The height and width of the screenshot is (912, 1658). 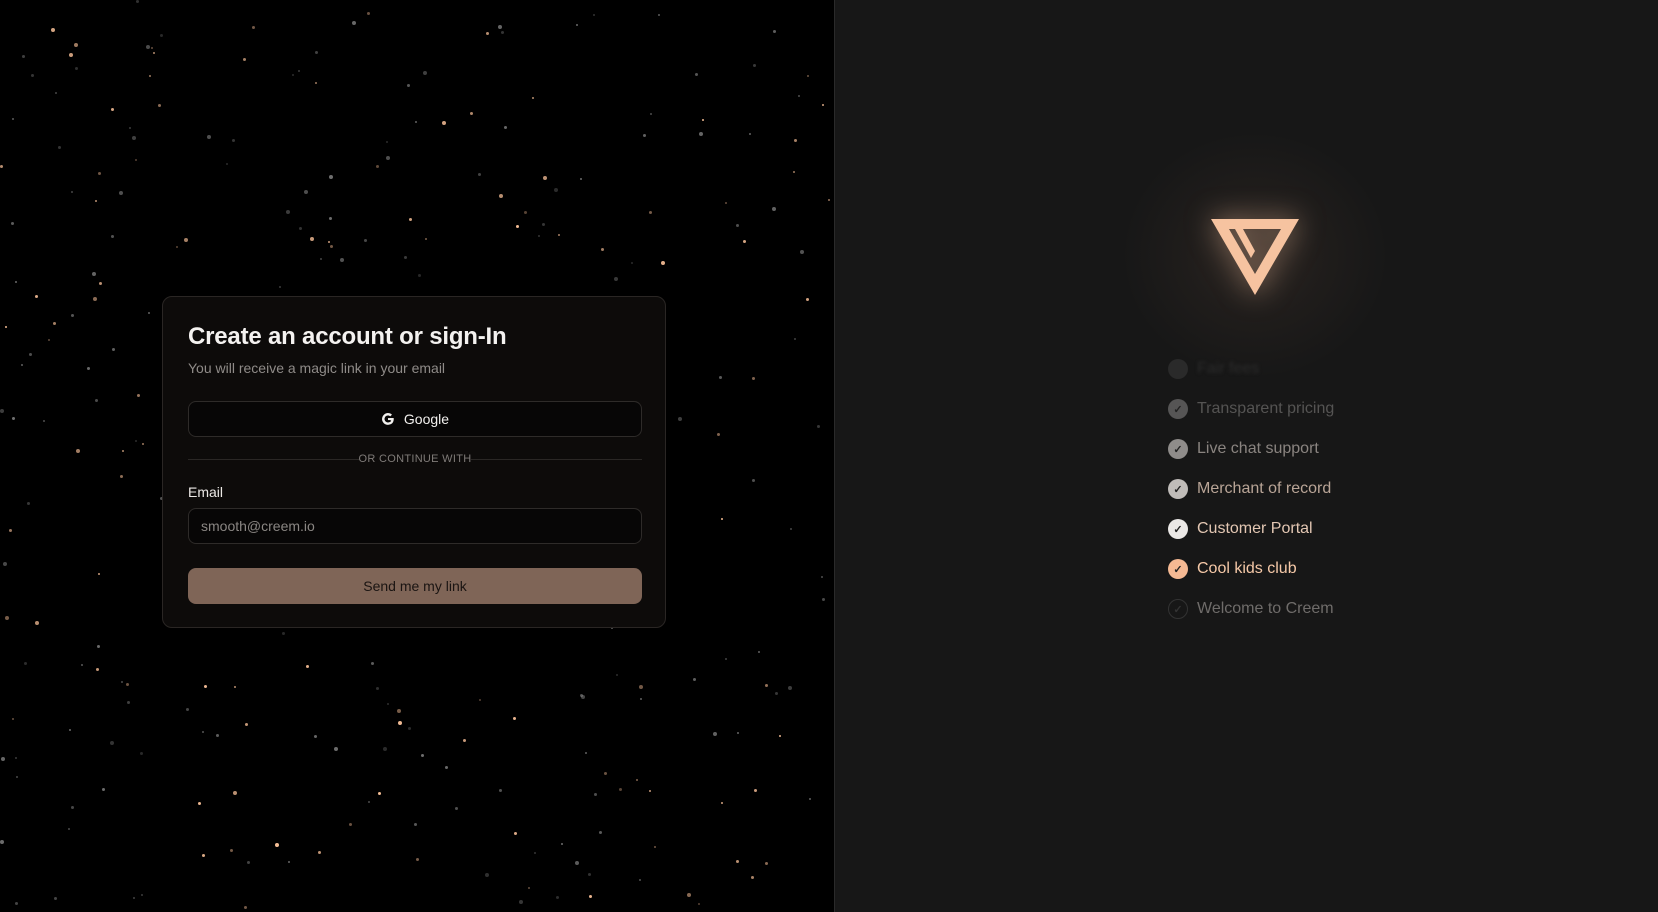 I want to click on feature-label: Fair fees, so click(x=1228, y=368).